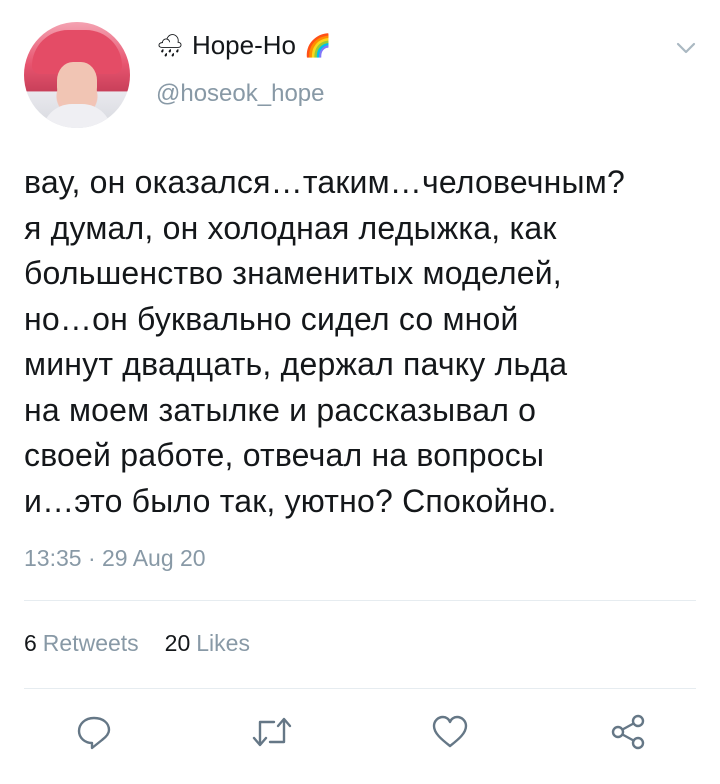 Image resolution: width=720 pixels, height=784 pixels. What do you see at coordinates (77, 116) in the screenshot?
I see `avatar-shirt` at bounding box center [77, 116].